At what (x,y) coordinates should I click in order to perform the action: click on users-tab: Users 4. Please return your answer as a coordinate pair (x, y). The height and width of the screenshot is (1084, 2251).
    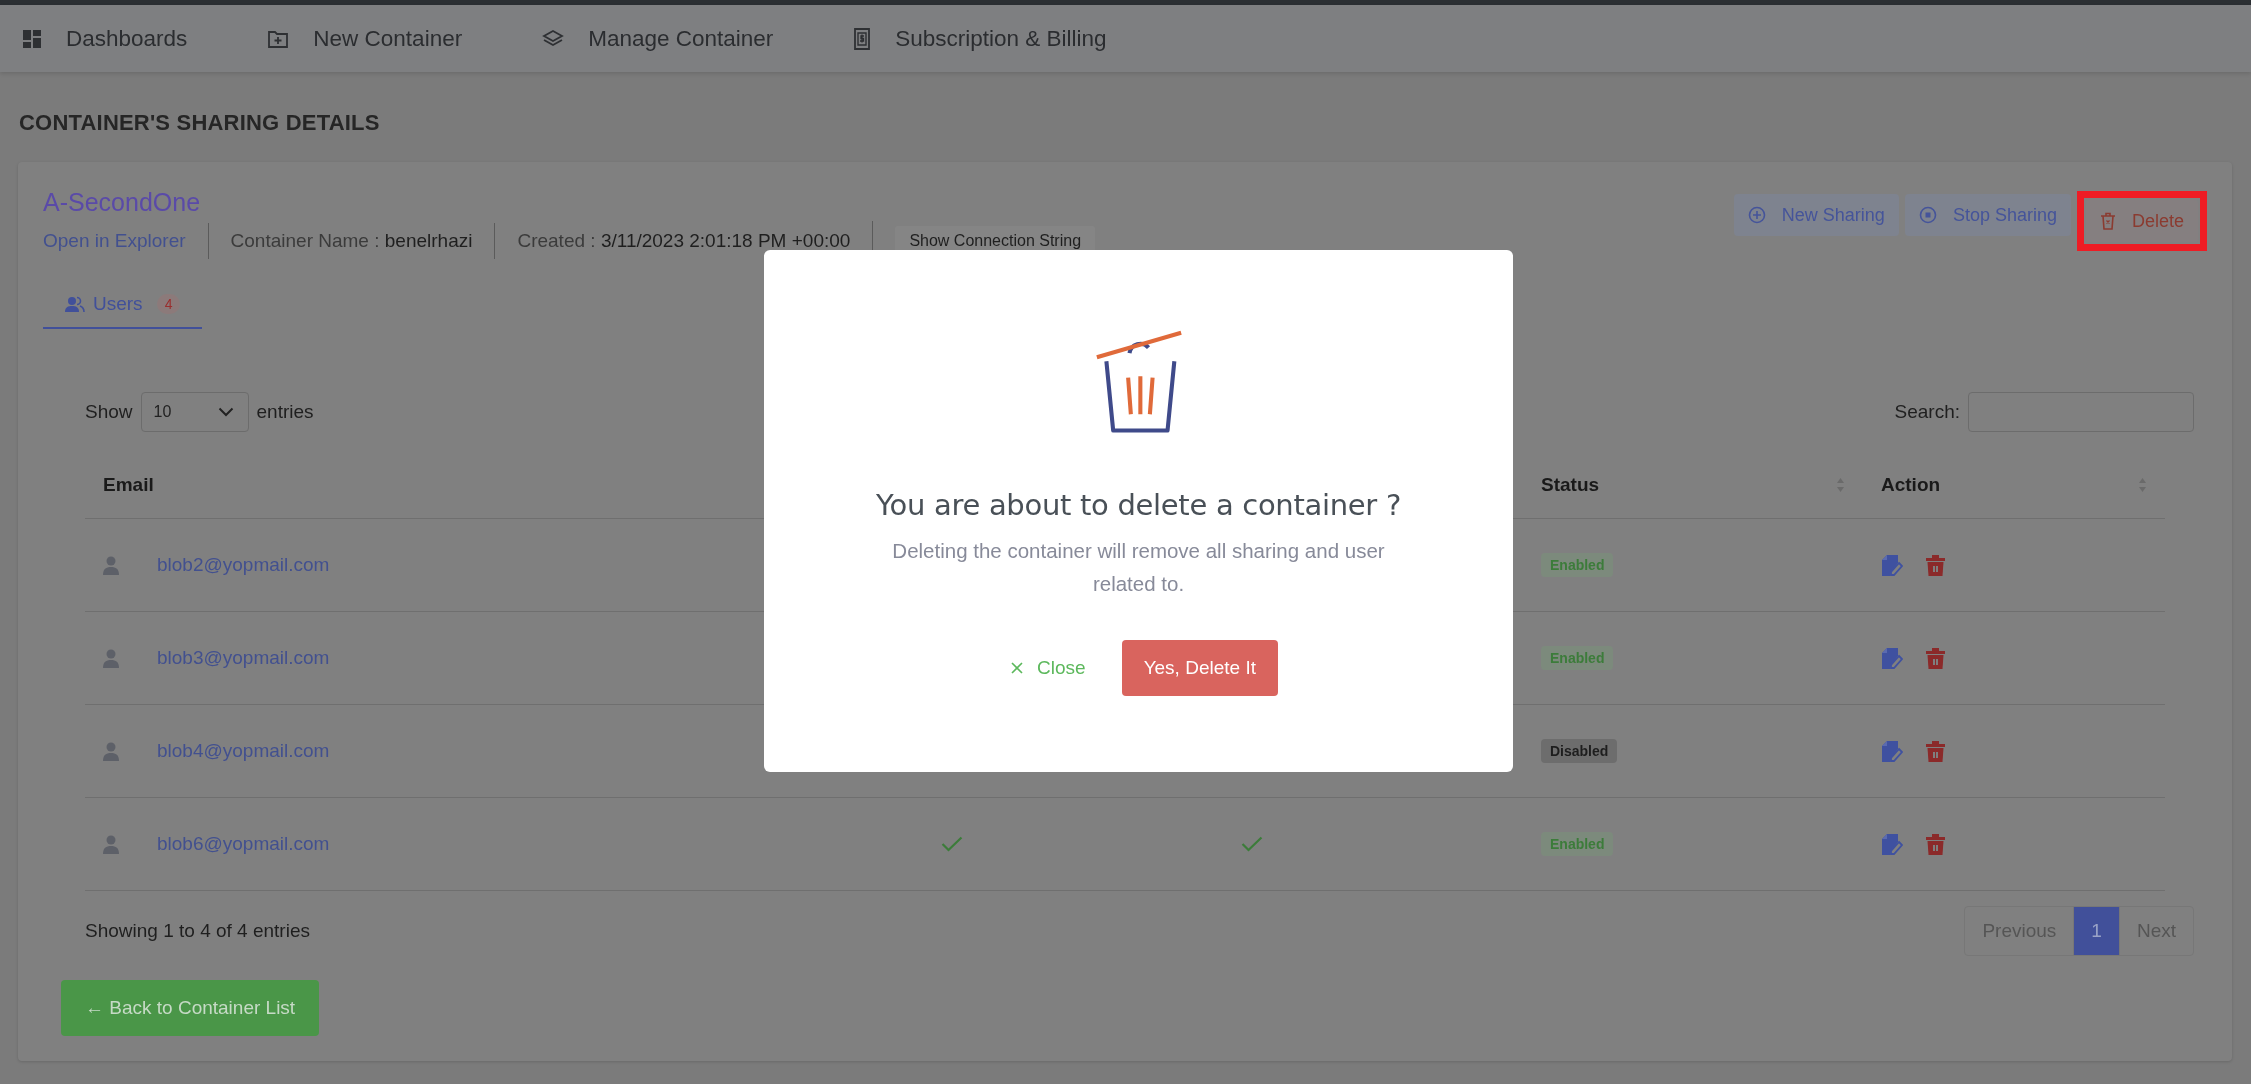
    Looking at the image, I should click on (123, 306).